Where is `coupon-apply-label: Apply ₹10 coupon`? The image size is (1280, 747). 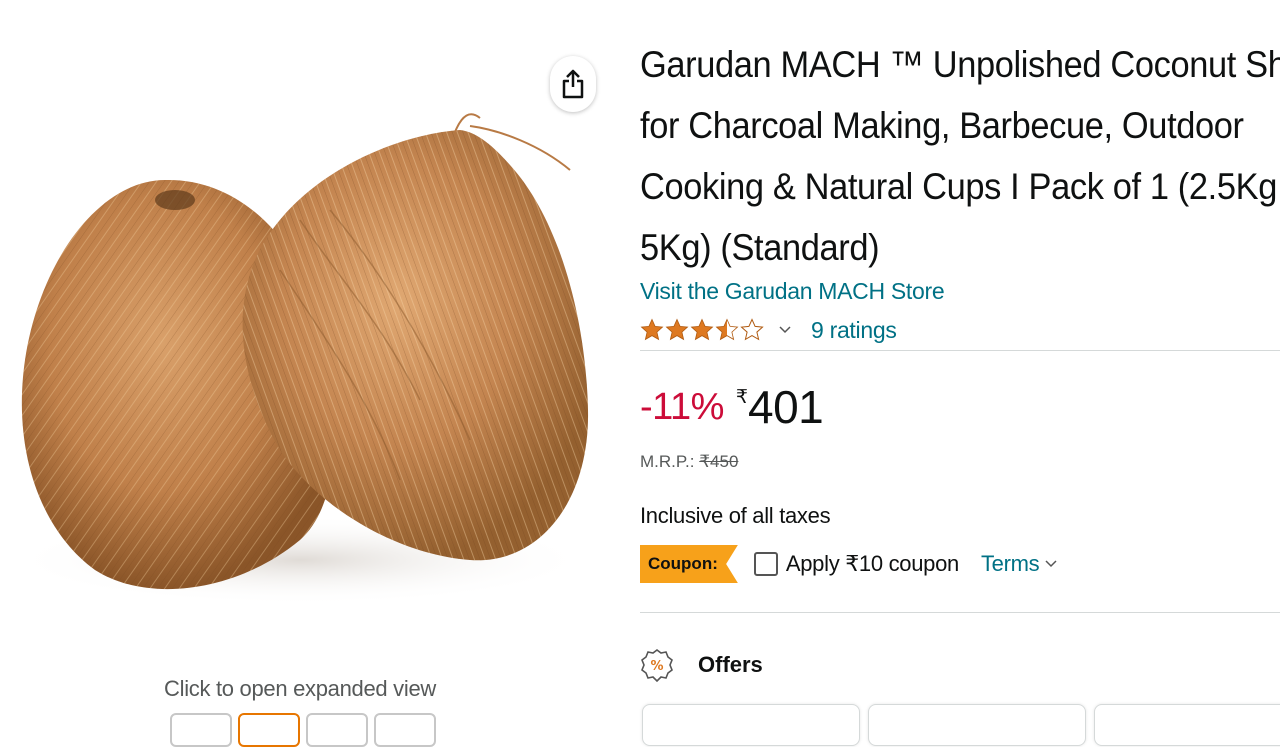 coupon-apply-label: Apply ₹10 coupon is located at coordinates (872, 564).